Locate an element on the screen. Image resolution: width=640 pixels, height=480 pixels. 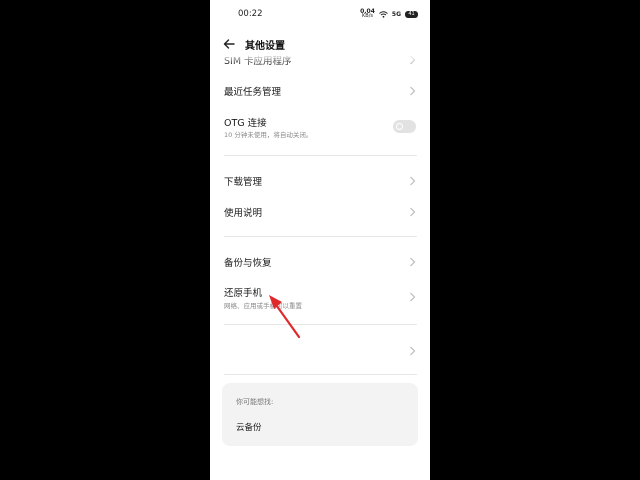
page-header: 其他设置 is located at coordinates (320, 44).